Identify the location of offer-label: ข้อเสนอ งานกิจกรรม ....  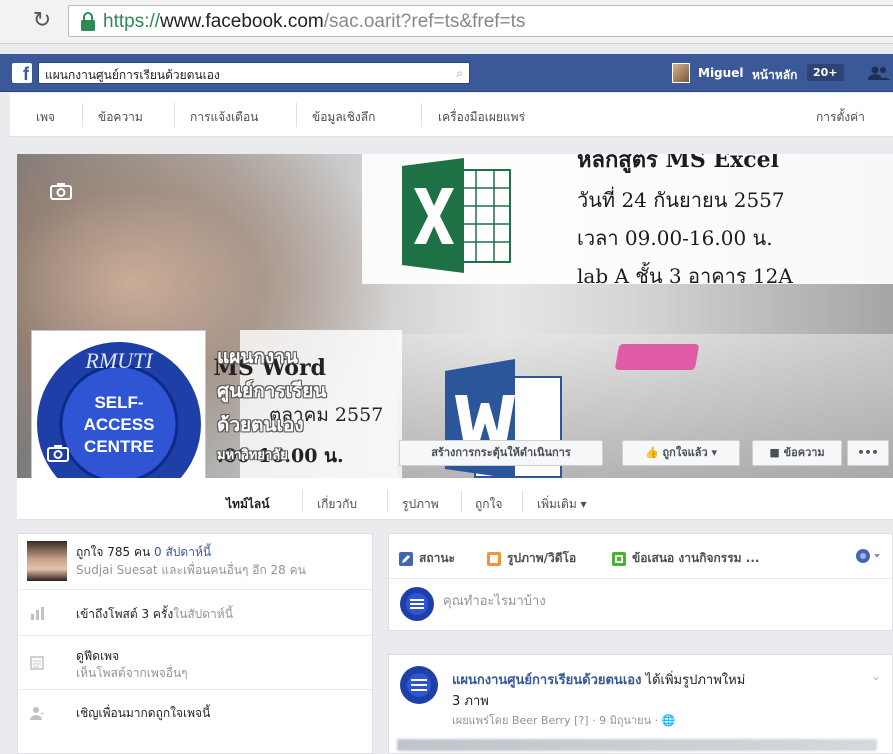
(696, 558).